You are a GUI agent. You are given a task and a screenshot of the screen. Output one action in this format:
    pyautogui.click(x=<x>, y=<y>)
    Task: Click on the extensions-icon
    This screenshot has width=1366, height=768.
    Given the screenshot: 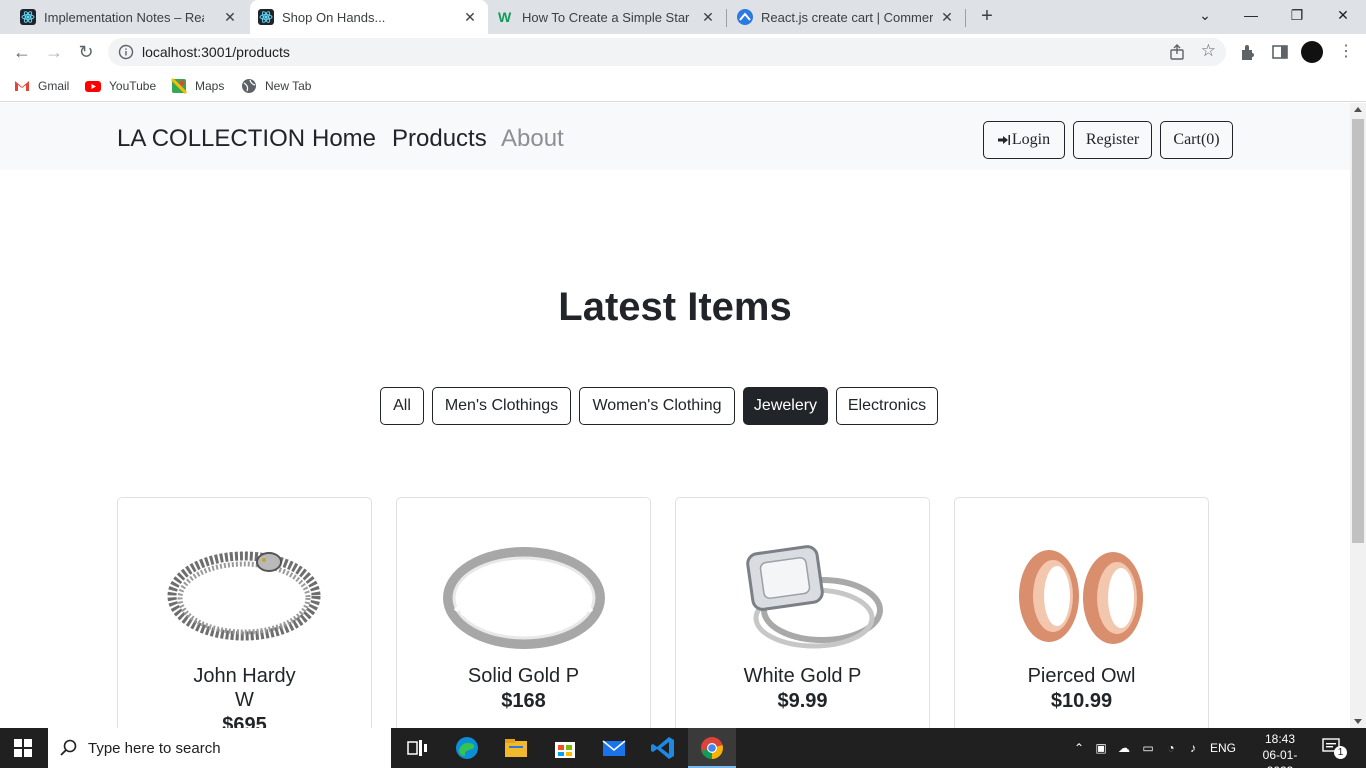 What is the action you would take?
    pyautogui.click(x=1248, y=52)
    